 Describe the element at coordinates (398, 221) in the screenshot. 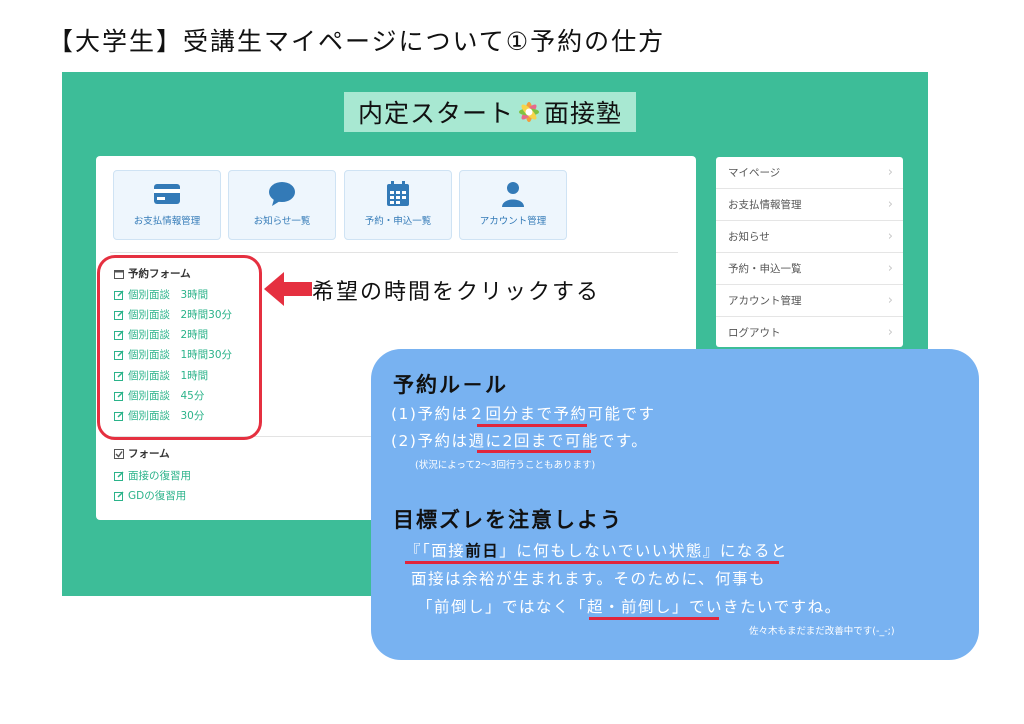

I see `tile-label: 予約・申込一覧` at that location.